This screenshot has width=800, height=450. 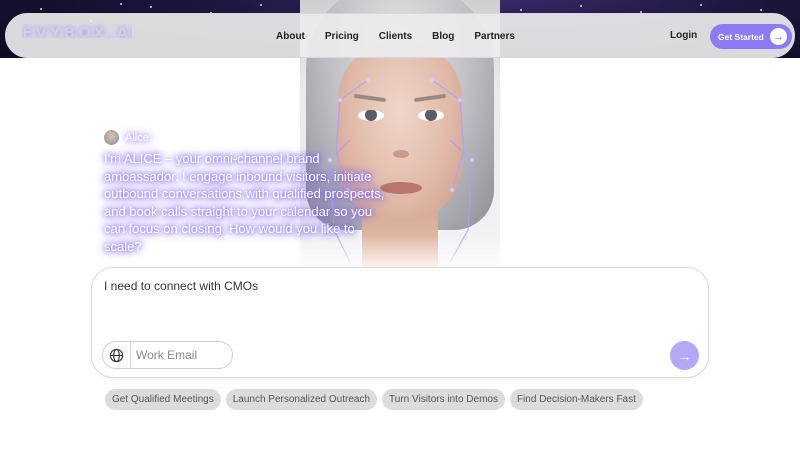 What do you see at coordinates (183, 355) in the screenshot?
I see `work-email-input` at bounding box center [183, 355].